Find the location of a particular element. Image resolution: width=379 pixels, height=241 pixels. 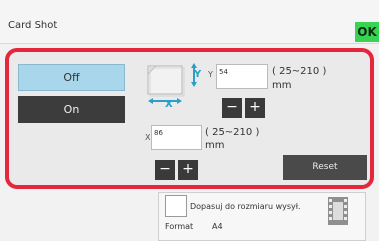

format-value: A4 is located at coordinates (217, 226).